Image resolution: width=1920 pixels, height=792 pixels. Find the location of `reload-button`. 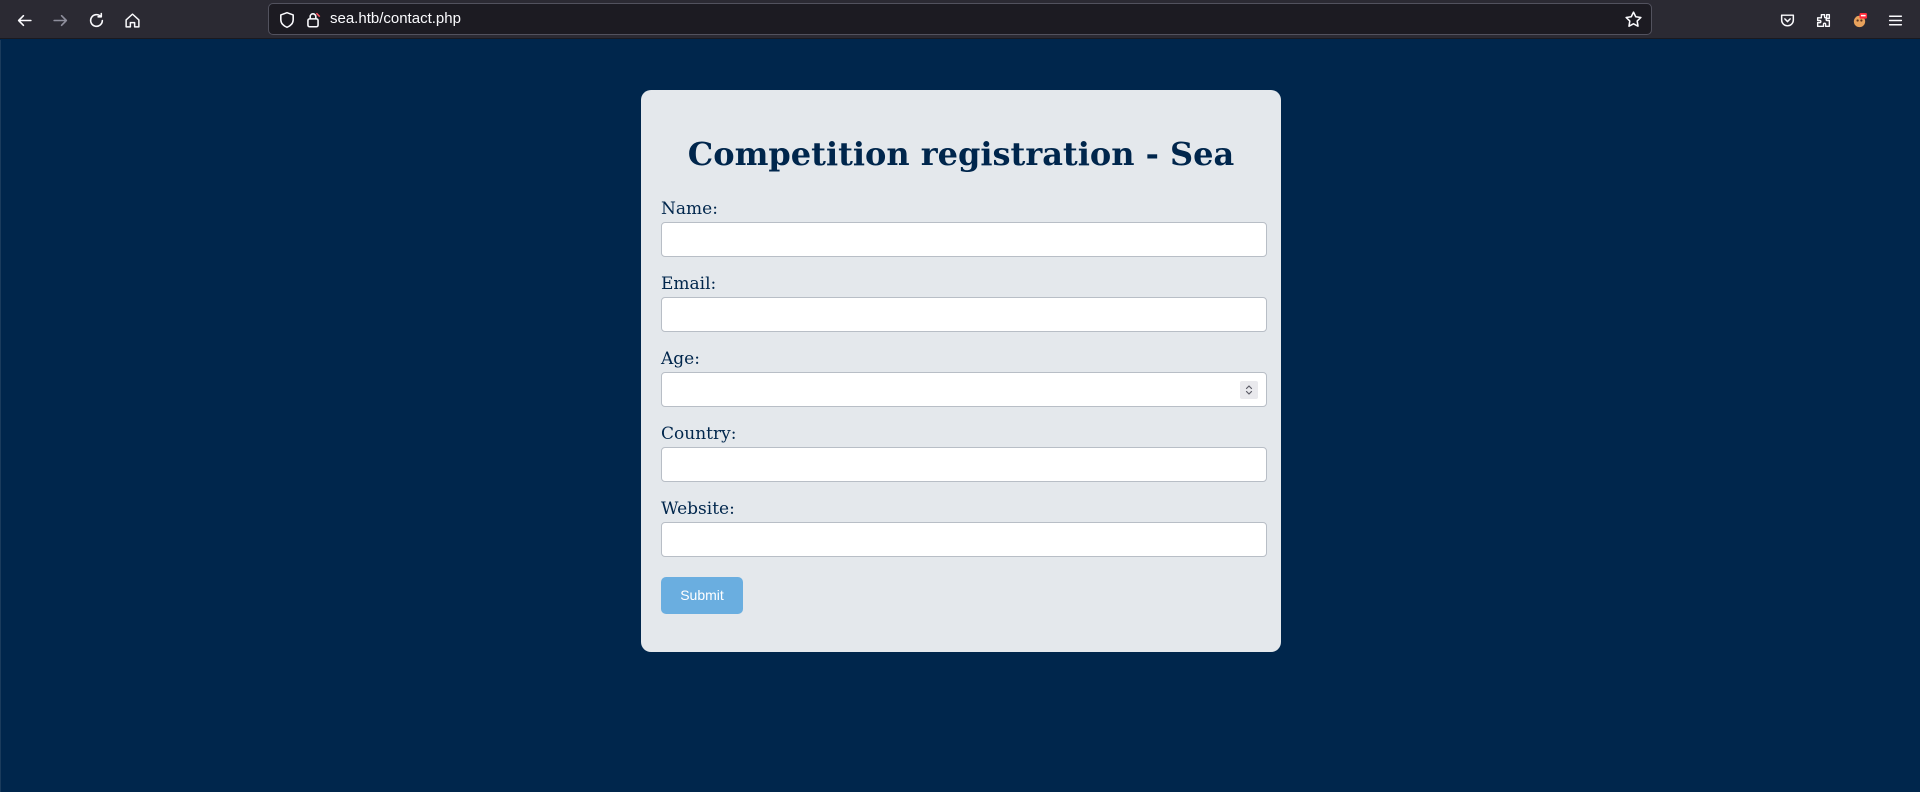

reload-button is located at coordinates (96, 20).